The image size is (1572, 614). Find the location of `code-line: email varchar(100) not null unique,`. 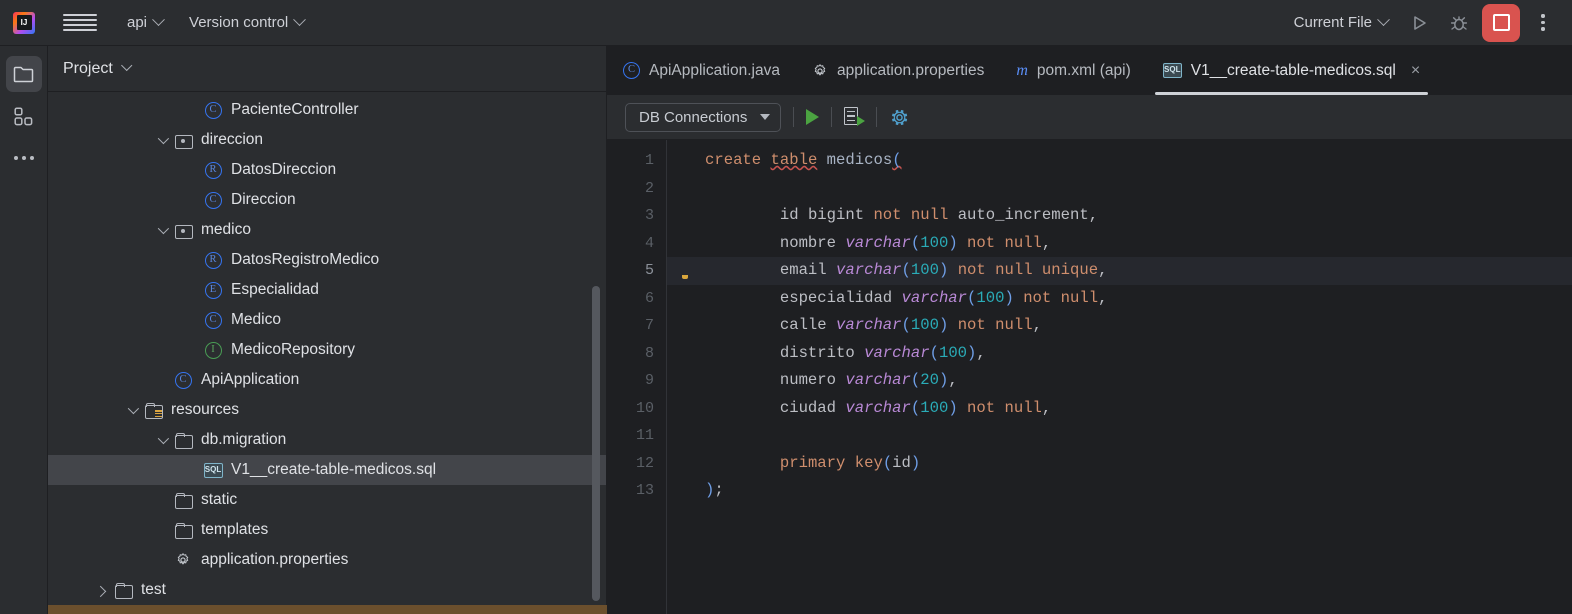

code-line: email varchar(100) not null unique, is located at coordinates (1137, 271).